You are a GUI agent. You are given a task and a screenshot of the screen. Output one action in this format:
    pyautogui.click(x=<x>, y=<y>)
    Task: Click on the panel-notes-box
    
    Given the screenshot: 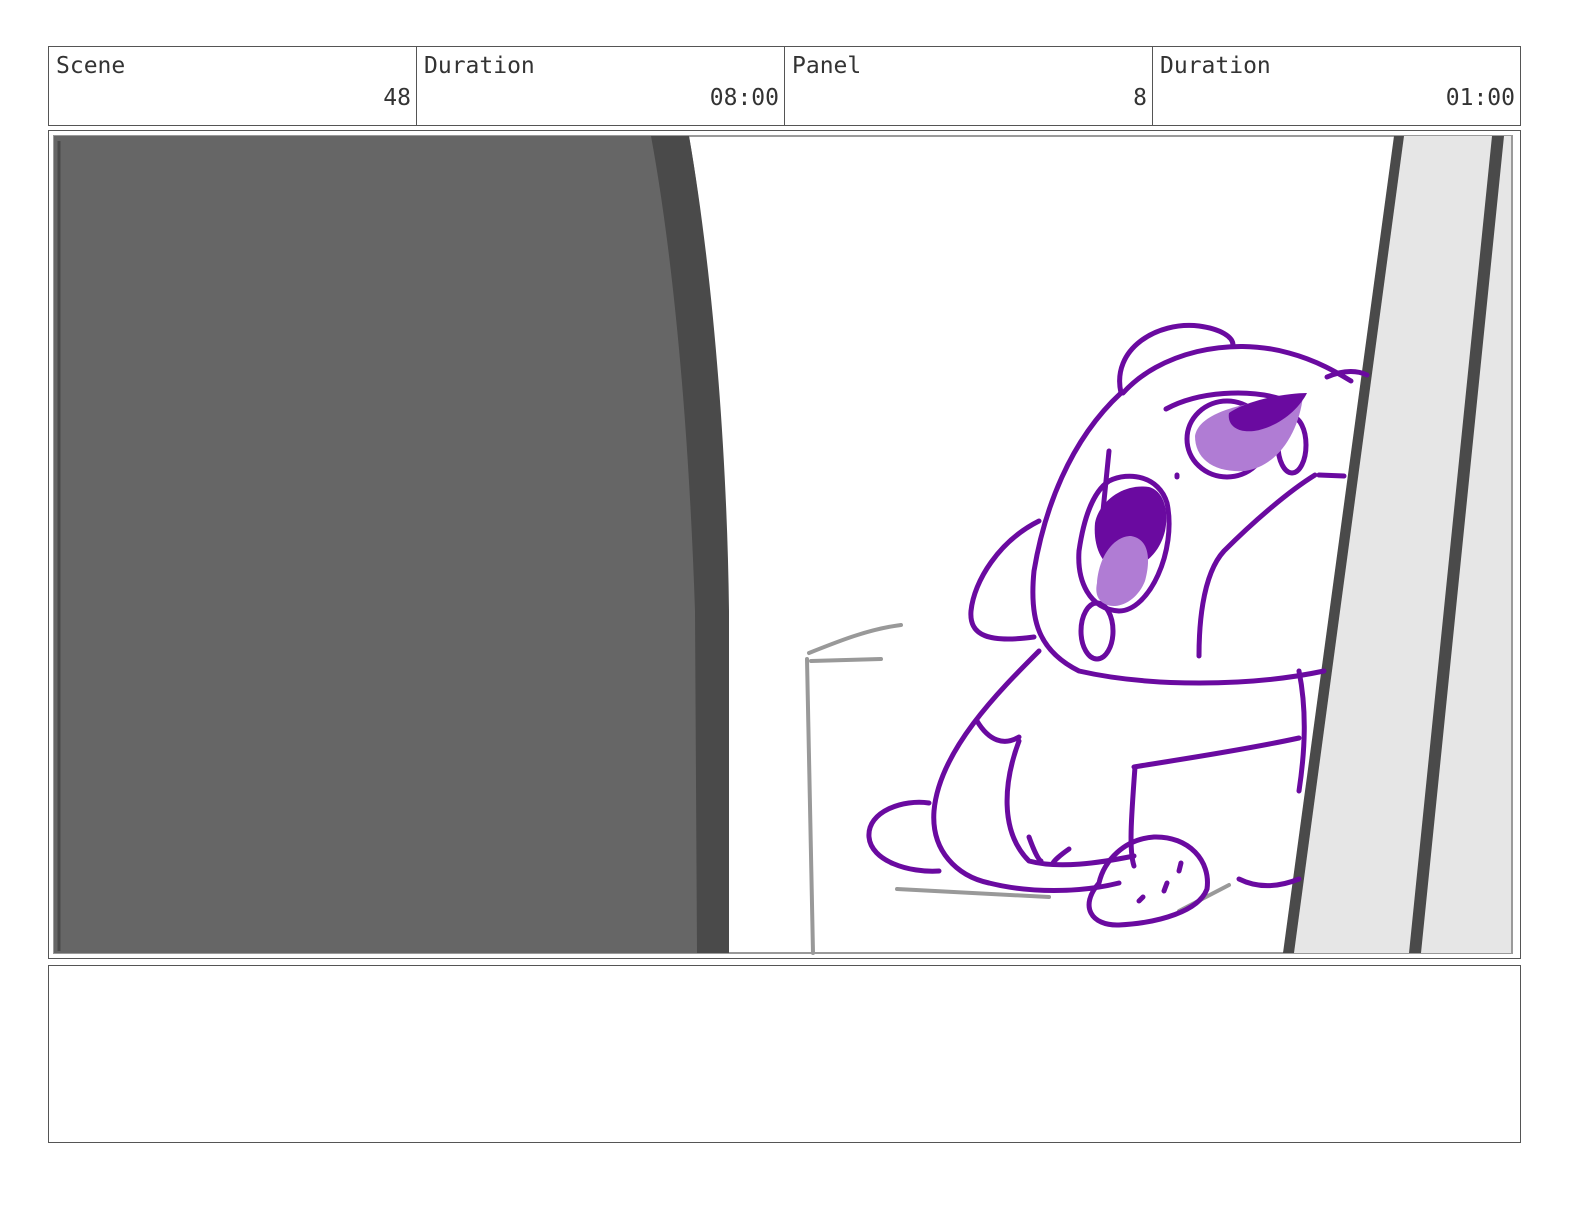 What is the action you would take?
    pyautogui.click(x=784, y=1054)
    